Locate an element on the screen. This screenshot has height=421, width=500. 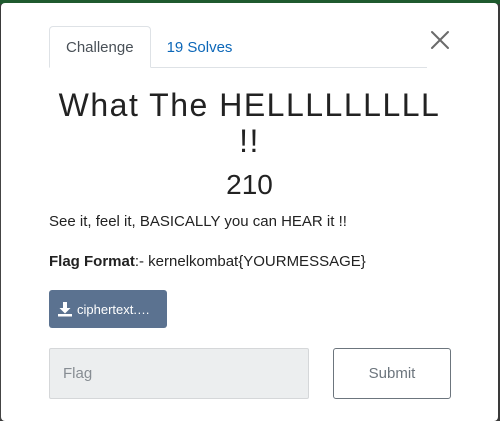
challenge-tabs: Challenge 19 Solves is located at coordinates (238, 47).